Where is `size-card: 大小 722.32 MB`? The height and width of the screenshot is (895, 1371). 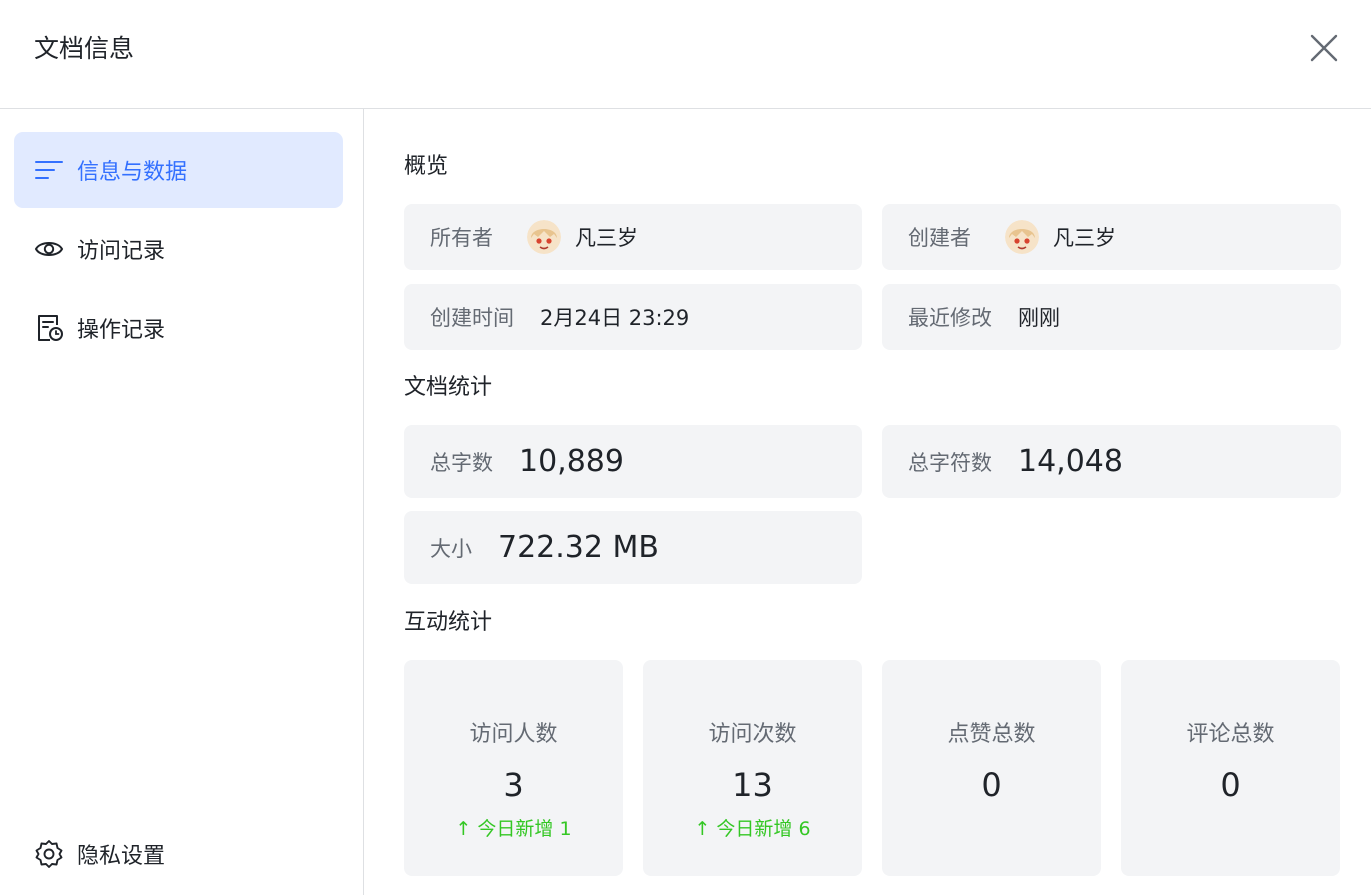 size-card: 大小 722.32 MB is located at coordinates (633, 547).